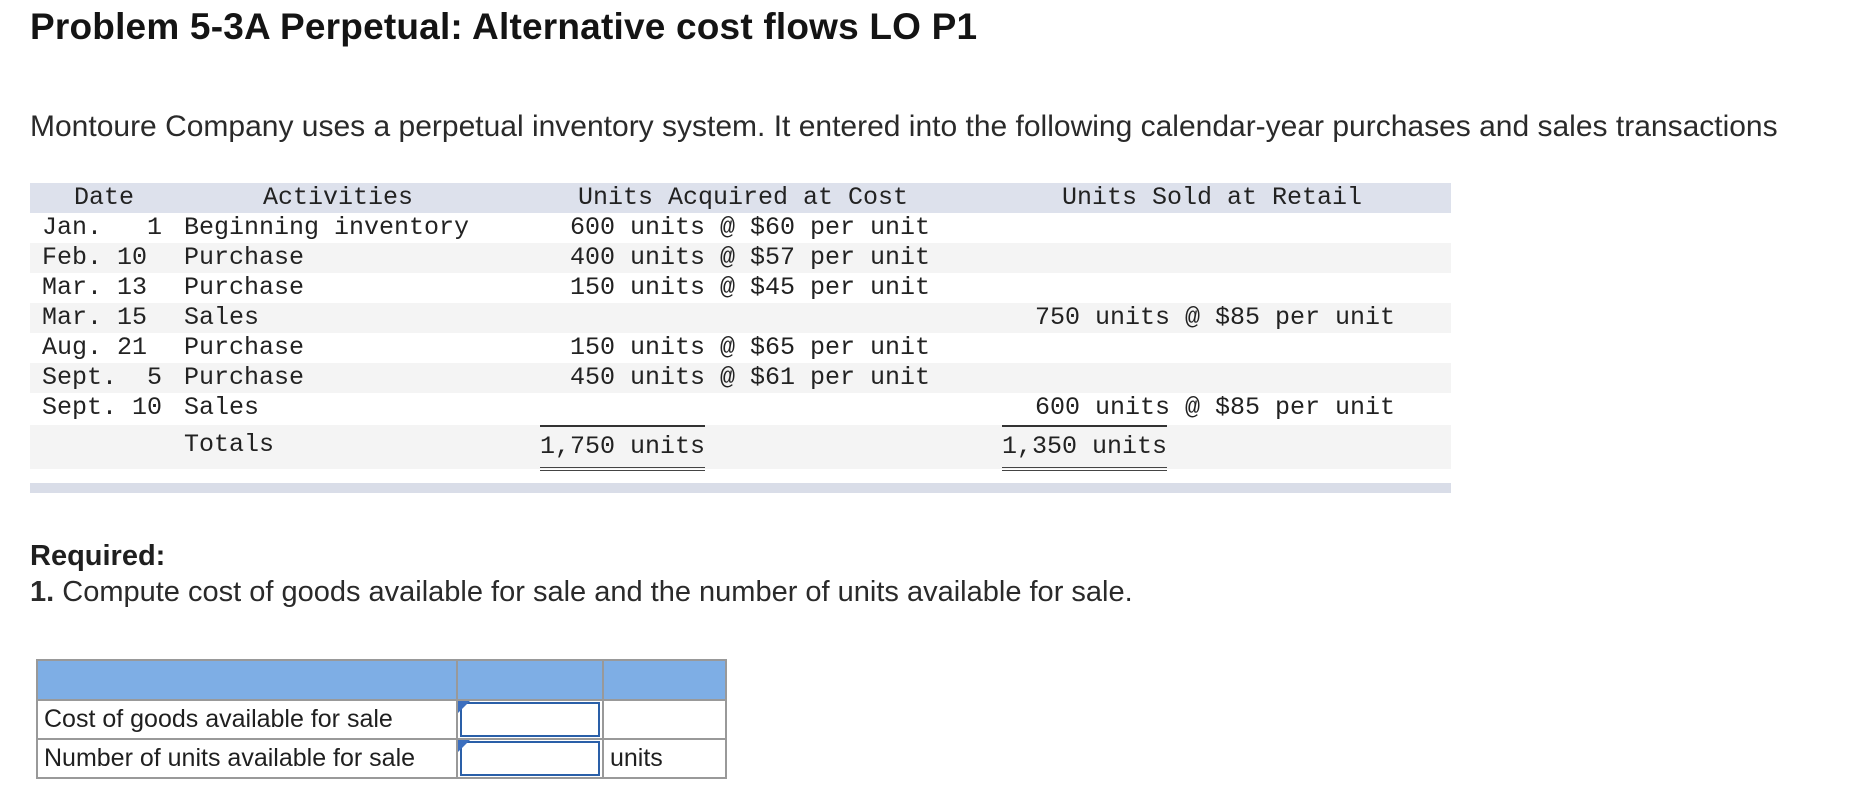 Image resolution: width=1870 pixels, height=794 pixels. What do you see at coordinates (750, 377) in the screenshot?
I see `row-acquired: 450 units @ $61 per unit` at bounding box center [750, 377].